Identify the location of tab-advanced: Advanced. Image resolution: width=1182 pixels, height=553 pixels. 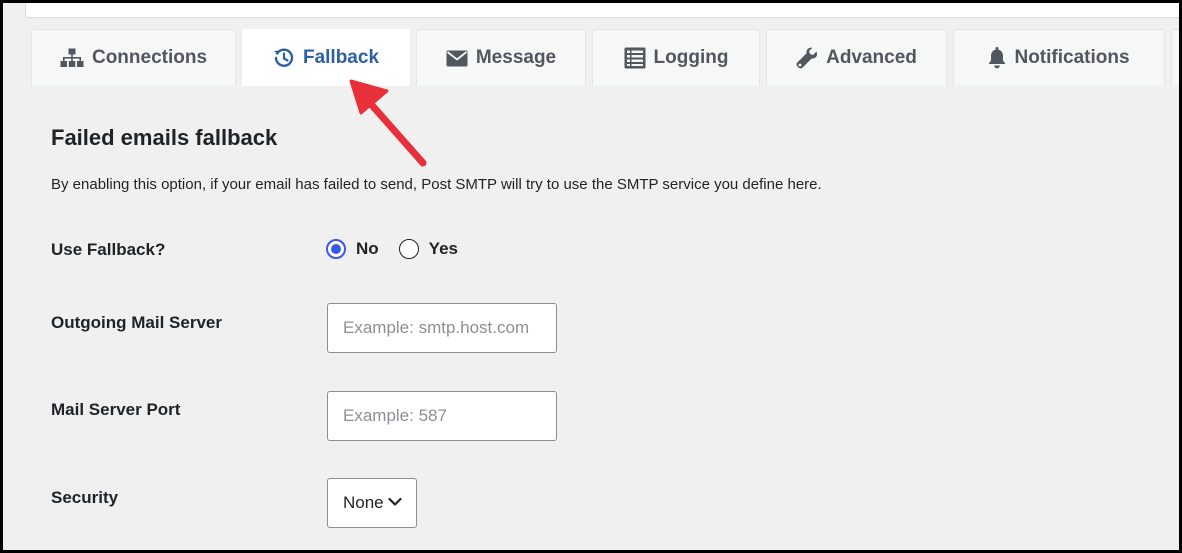
(856, 57).